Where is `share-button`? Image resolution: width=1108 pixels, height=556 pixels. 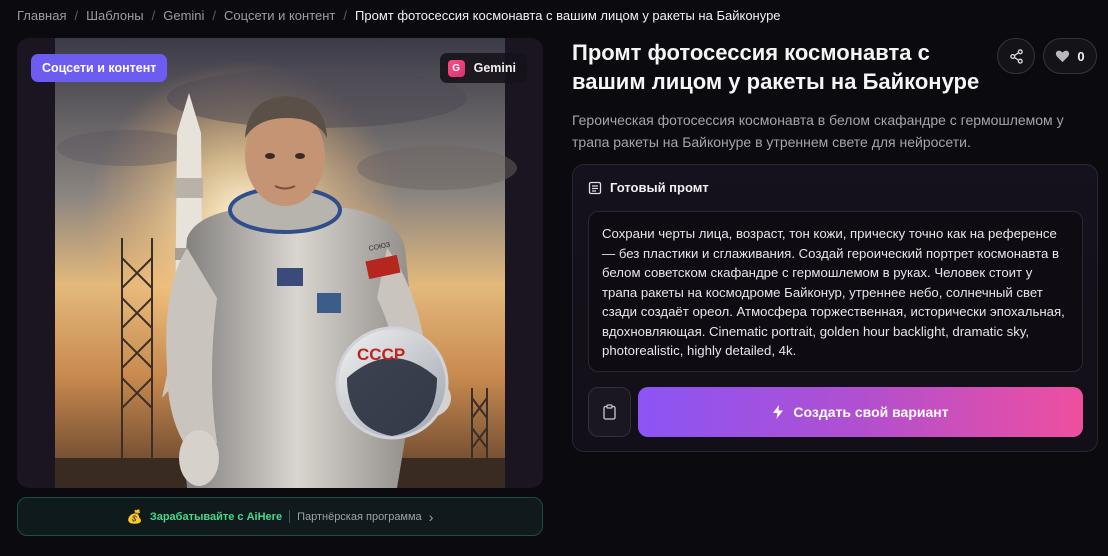 share-button is located at coordinates (1016, 56).